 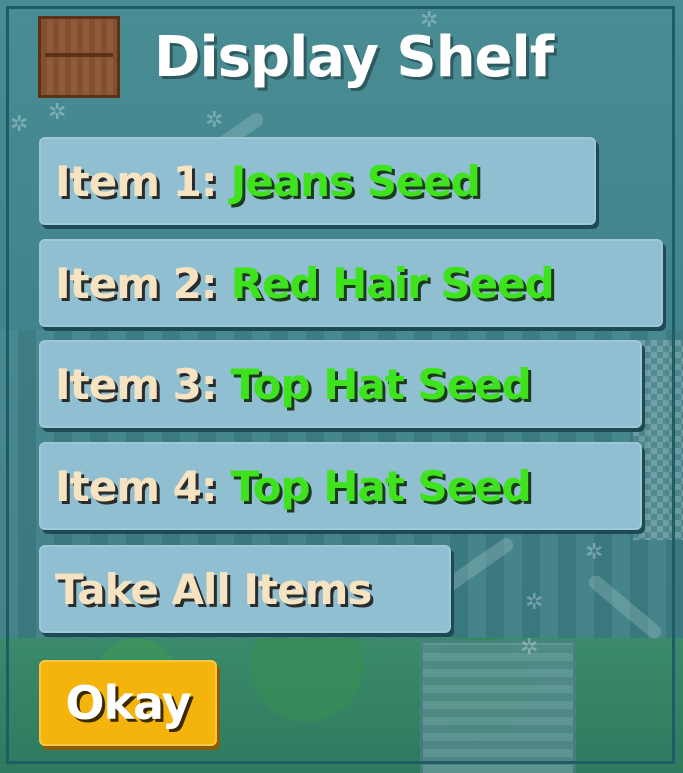 What do you see at coordinates (354, 57) in the screenshot?
I see `dialog-title: Display Shelf` at bounding box center [354, 57].